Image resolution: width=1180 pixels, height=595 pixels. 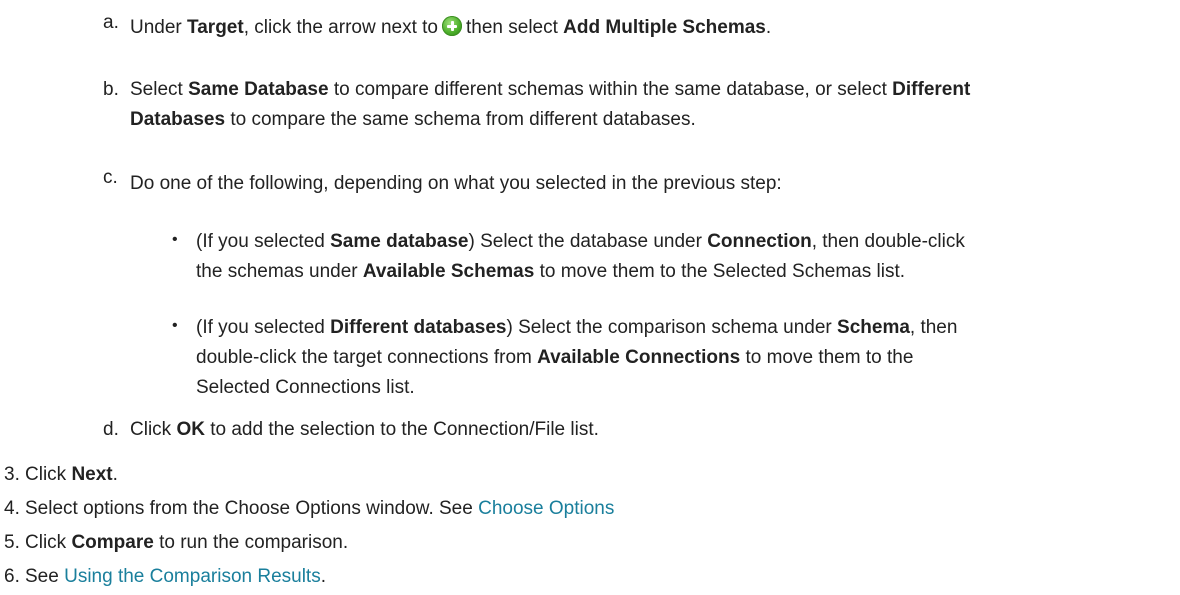 I want to click on step-6: 6. See Using the Comparison Results., so click(x=590, y=579).